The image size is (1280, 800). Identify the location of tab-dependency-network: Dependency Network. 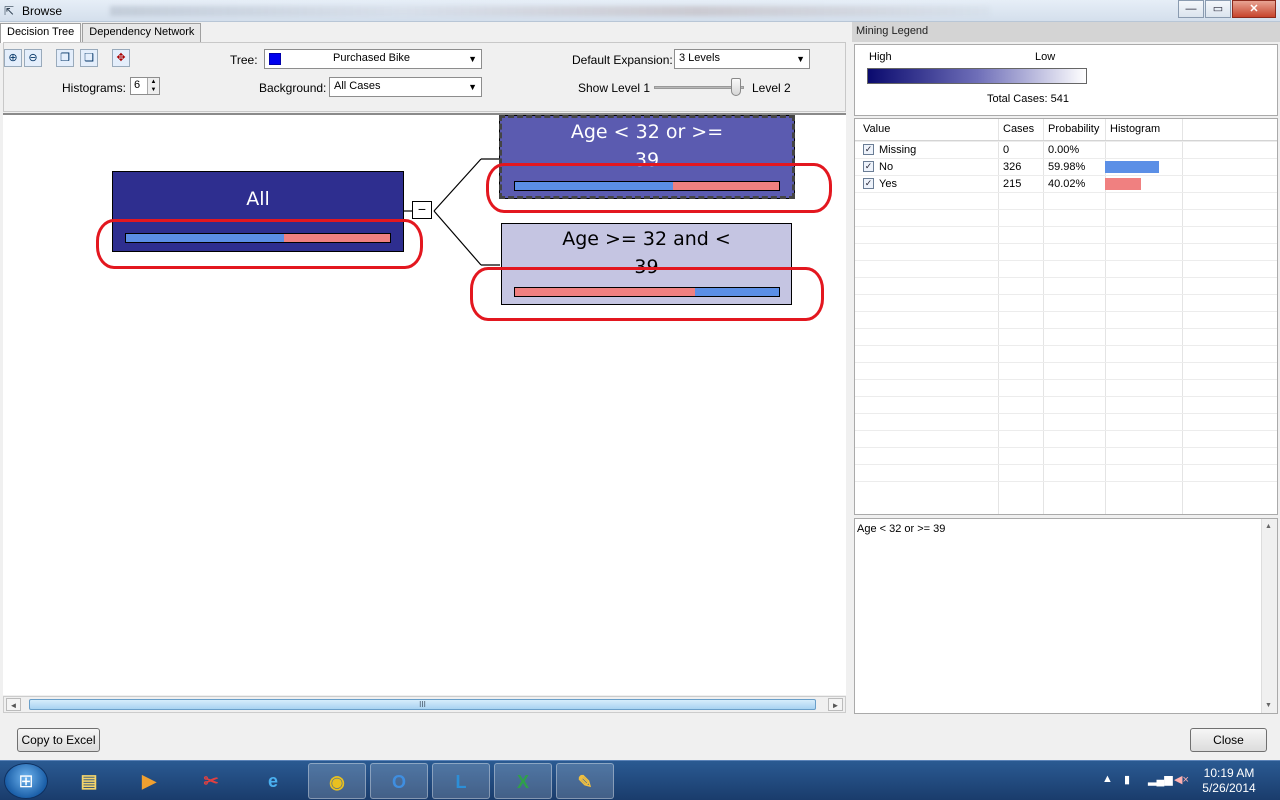
(142, 32).